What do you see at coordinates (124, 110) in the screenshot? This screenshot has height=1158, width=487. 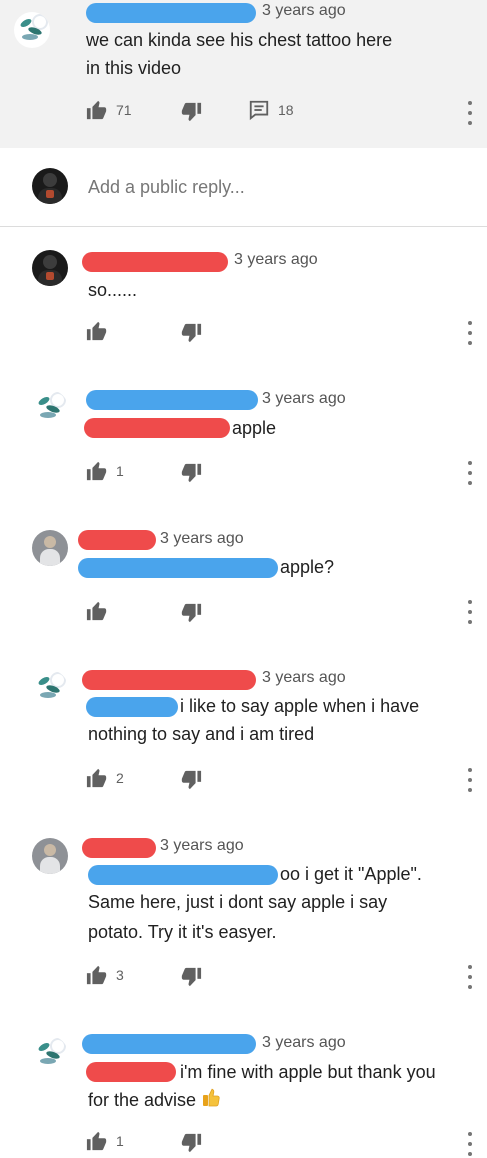 I see `like-count: 71` at bounding box center [124, 110].